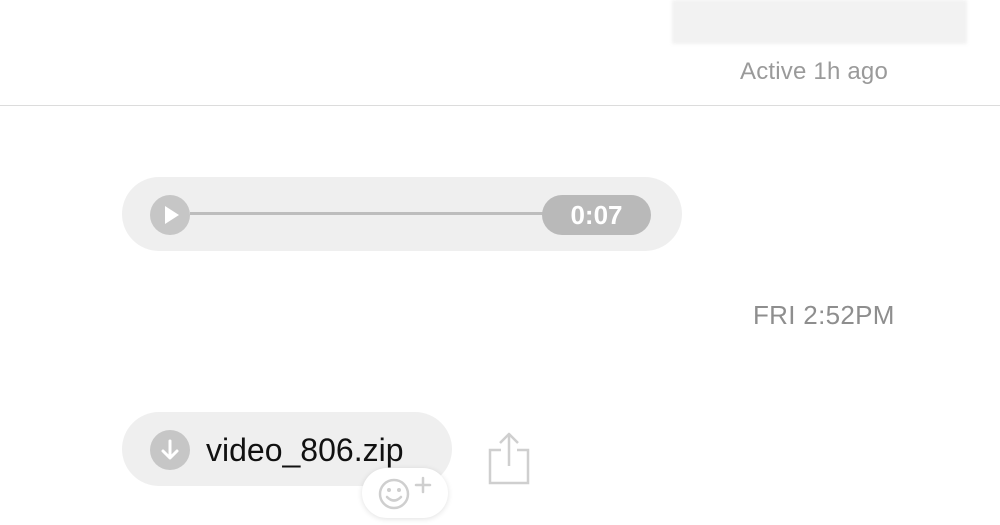  I want to click on add-reaction-button, so click(405, 493).